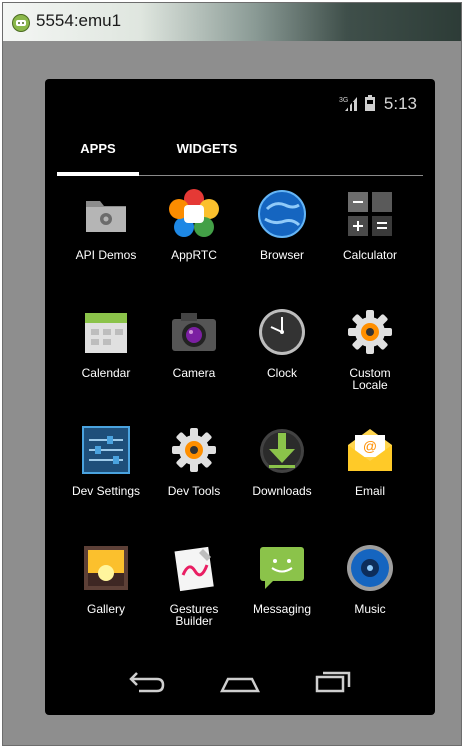 The height and width of the screenshot is (748, 464). I want to click on app-camera: Camera, so click(194, 357).